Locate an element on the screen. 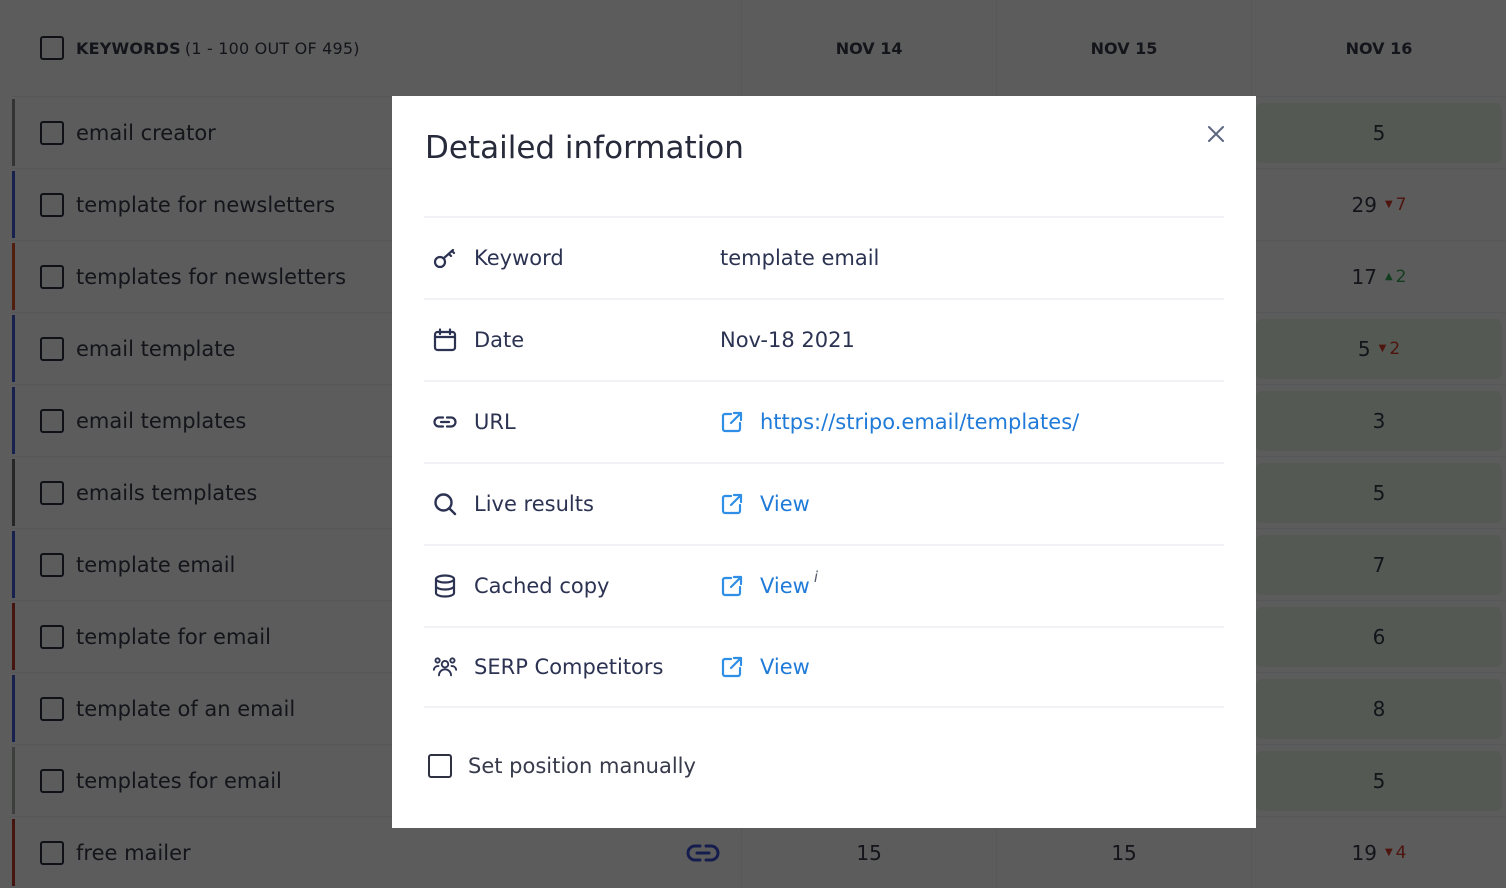 This screenshot has width=1506, height=888. detail-row-url: URL https://stripo.email/templates/ is located at coordinates (824, 421).